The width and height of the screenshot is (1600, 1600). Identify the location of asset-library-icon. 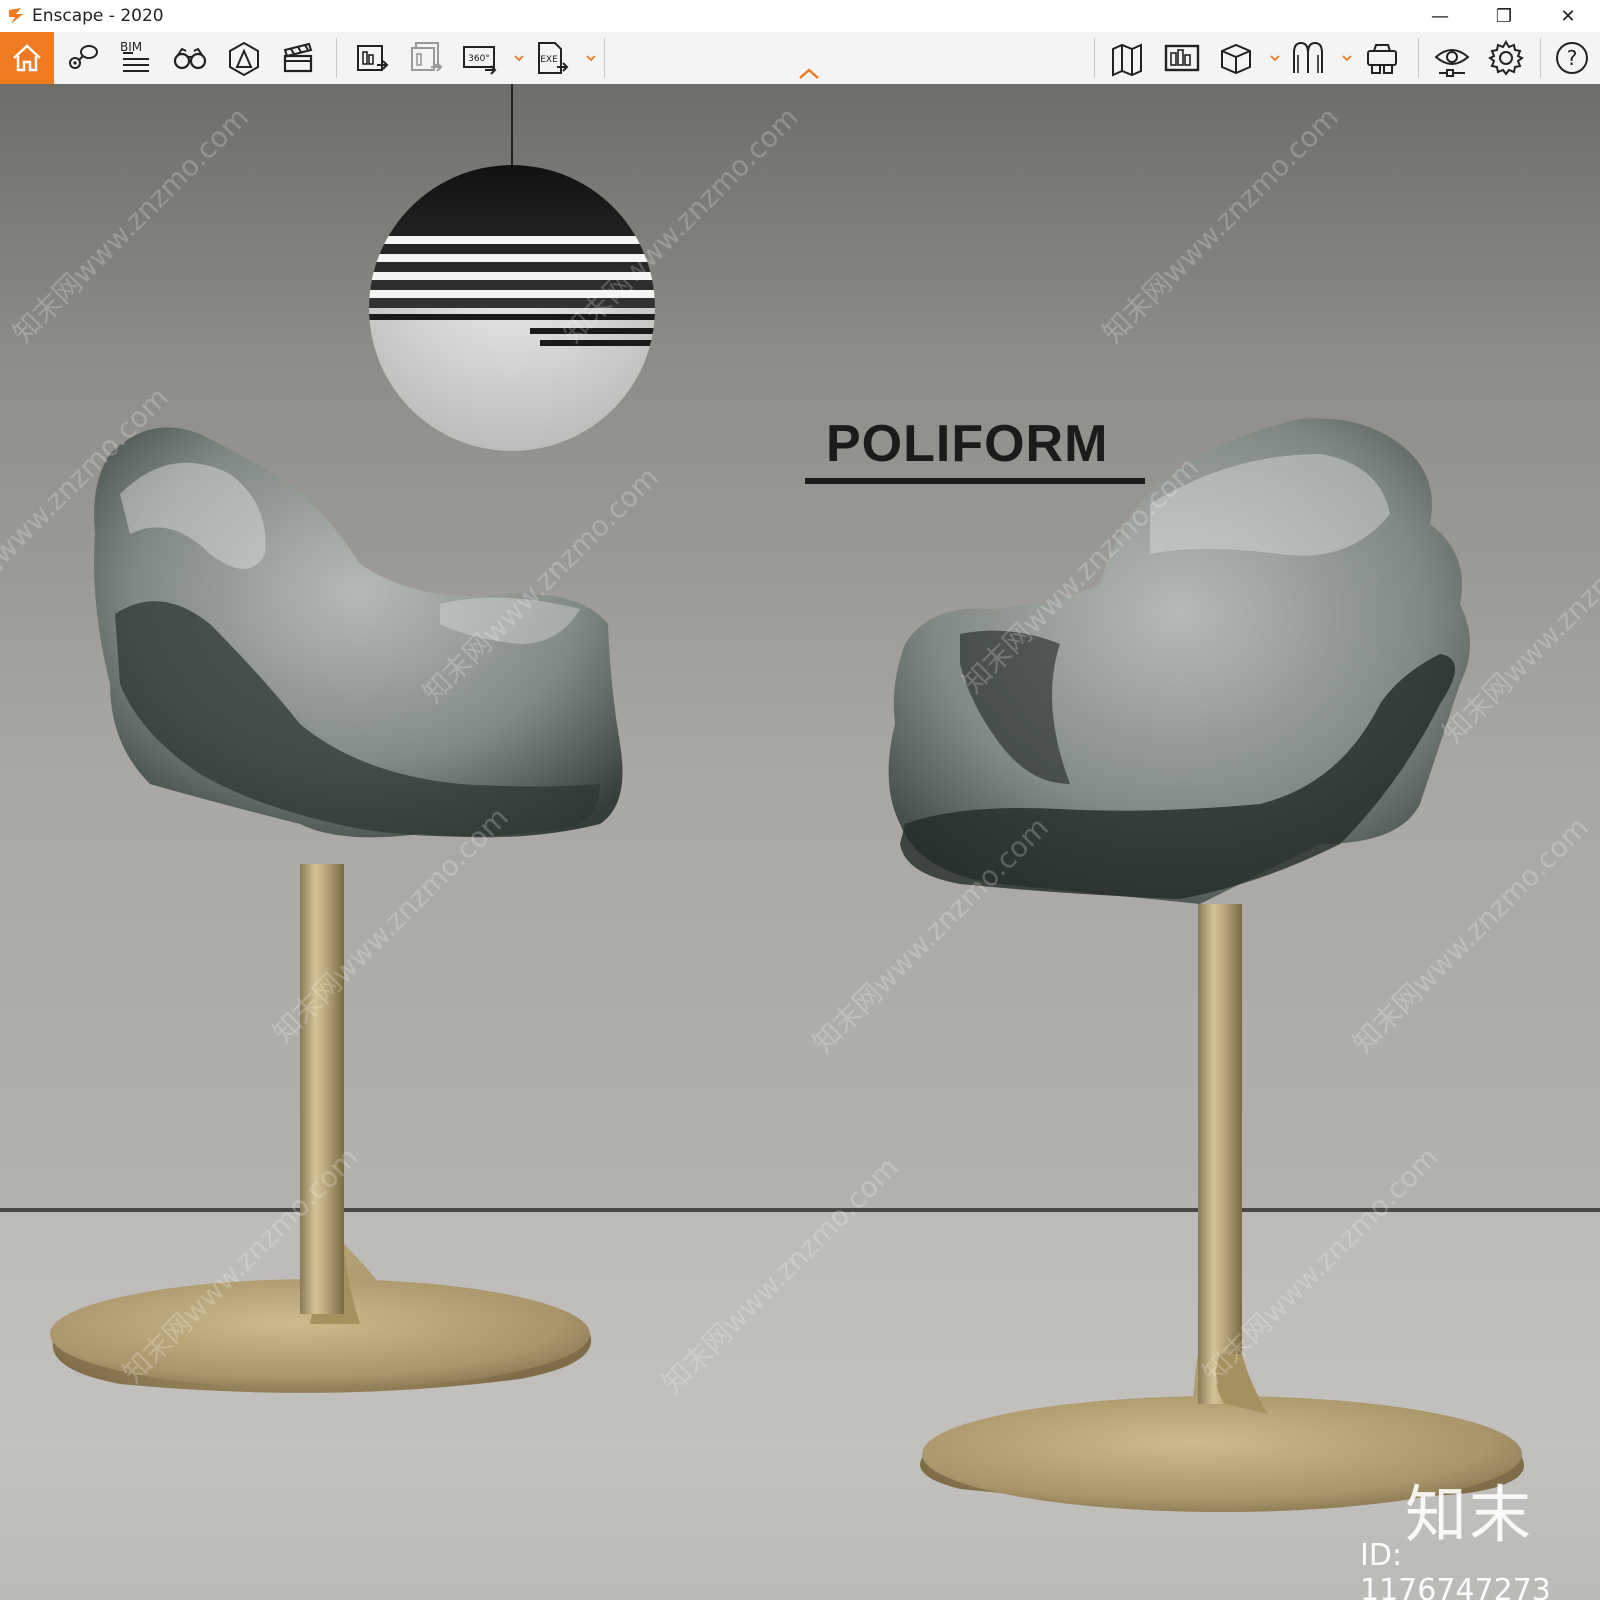
(1236, 59).